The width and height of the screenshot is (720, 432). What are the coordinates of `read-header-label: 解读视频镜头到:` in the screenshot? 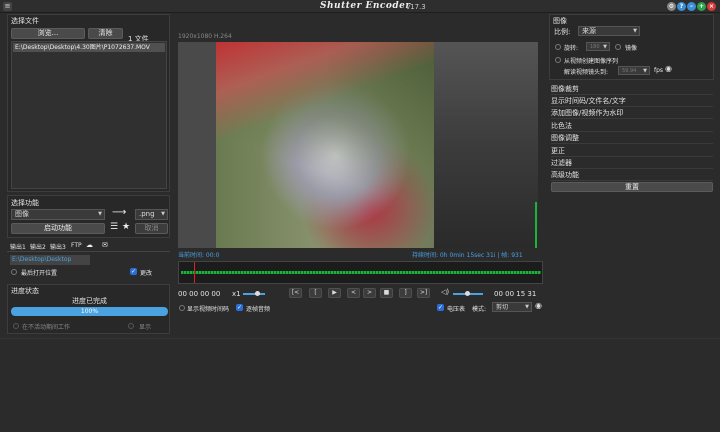 It's located at (586, 72).